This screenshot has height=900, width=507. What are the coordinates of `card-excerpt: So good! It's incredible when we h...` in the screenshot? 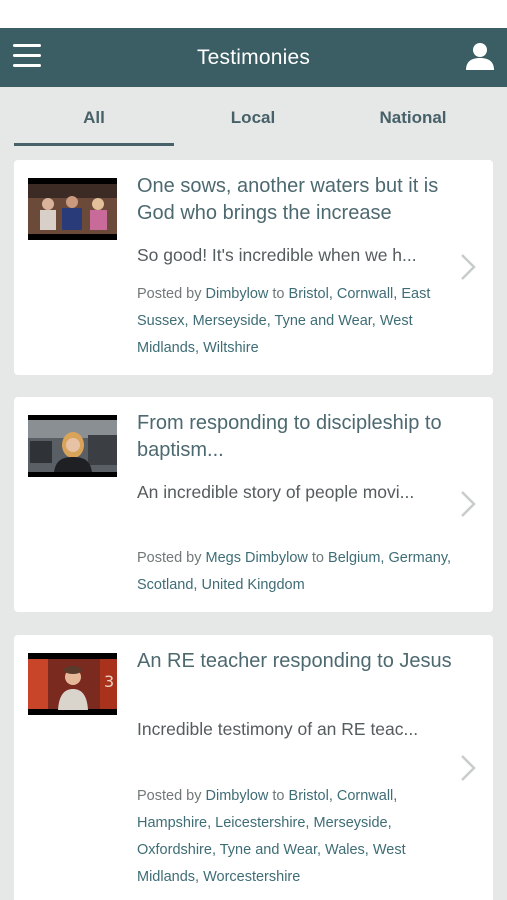 It's located at (277, 255).